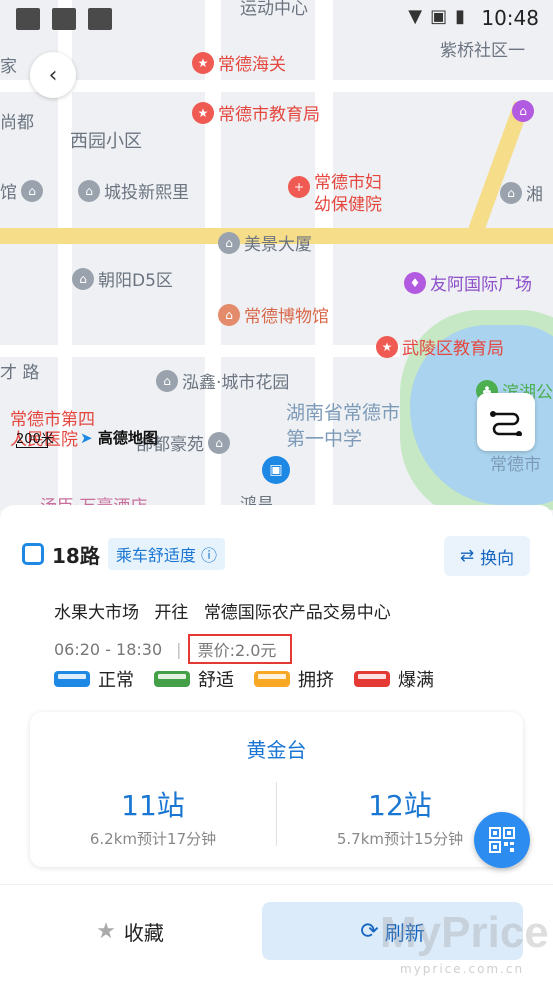 The height and width of the screenshot is (983, 553). I want to click on poi-fuyou: + 常德市妇幼保健院, so click(341, 194).